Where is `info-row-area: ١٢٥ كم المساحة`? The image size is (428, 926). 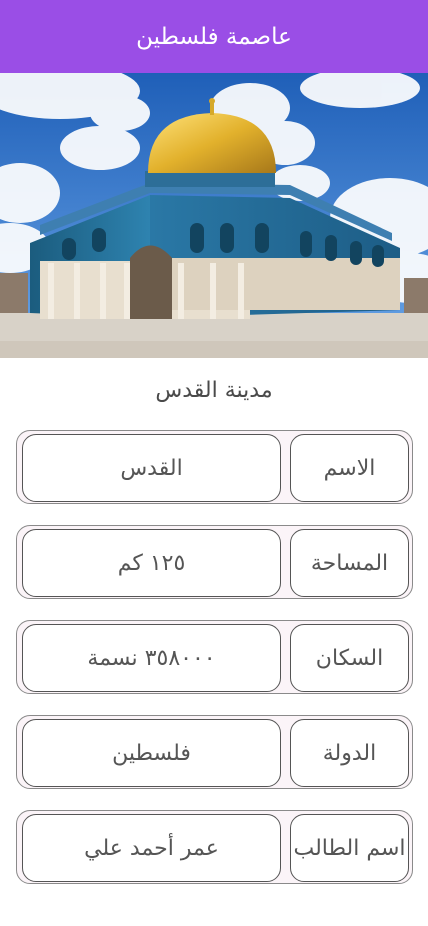
info-row-area: ١٢٥ كم المساحة is located at coordinates (214, 562).